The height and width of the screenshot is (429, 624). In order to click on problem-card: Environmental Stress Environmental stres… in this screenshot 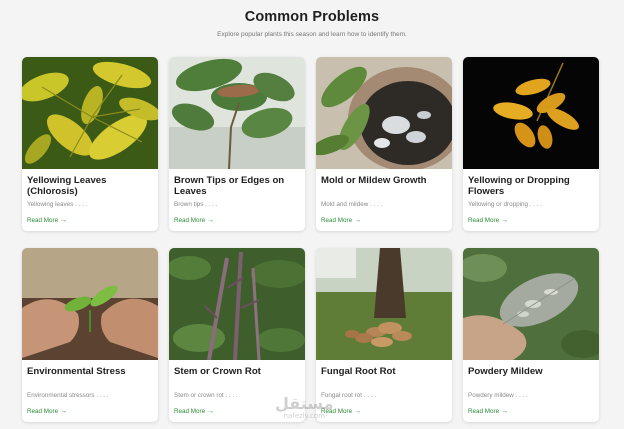, I will do `click(90, 335)`.